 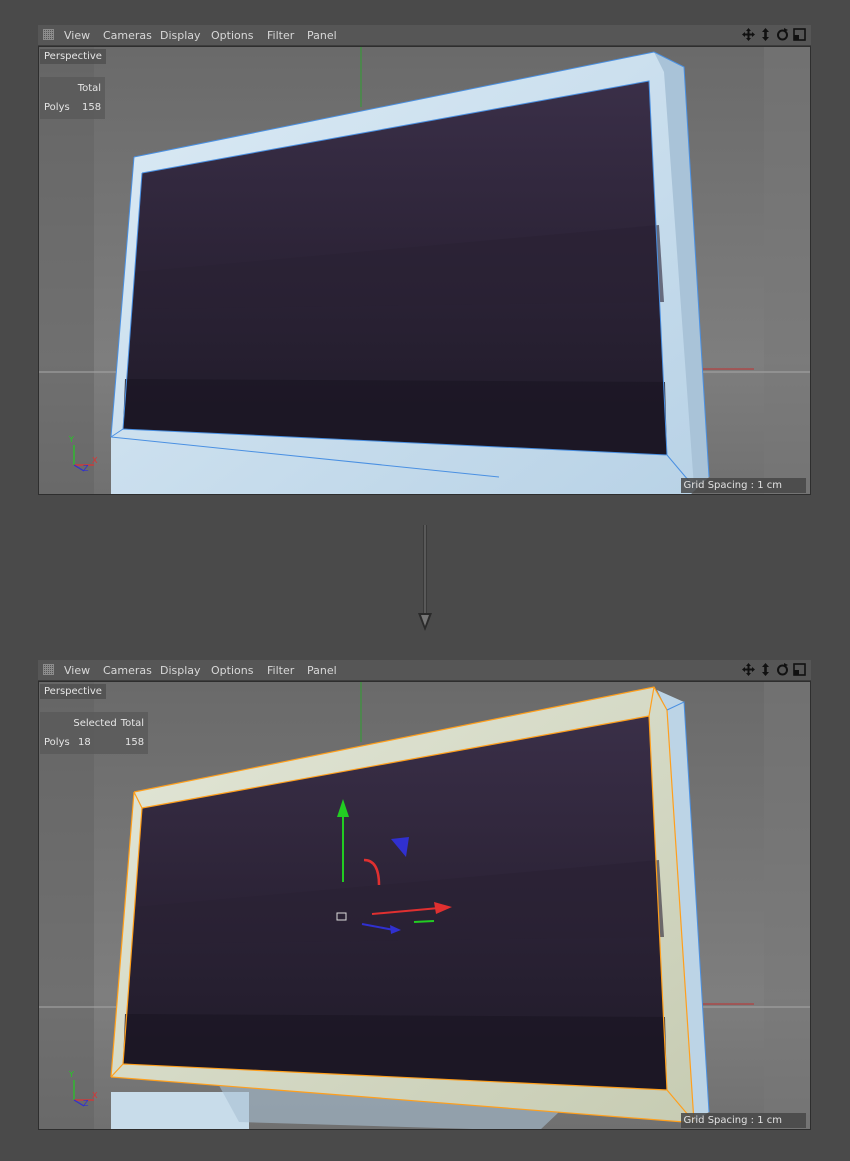 What do you see at coordinates (73, 98) in the screenshot?
I see `stats-panel: Total Polys 158` at bounding box center [73, 98].